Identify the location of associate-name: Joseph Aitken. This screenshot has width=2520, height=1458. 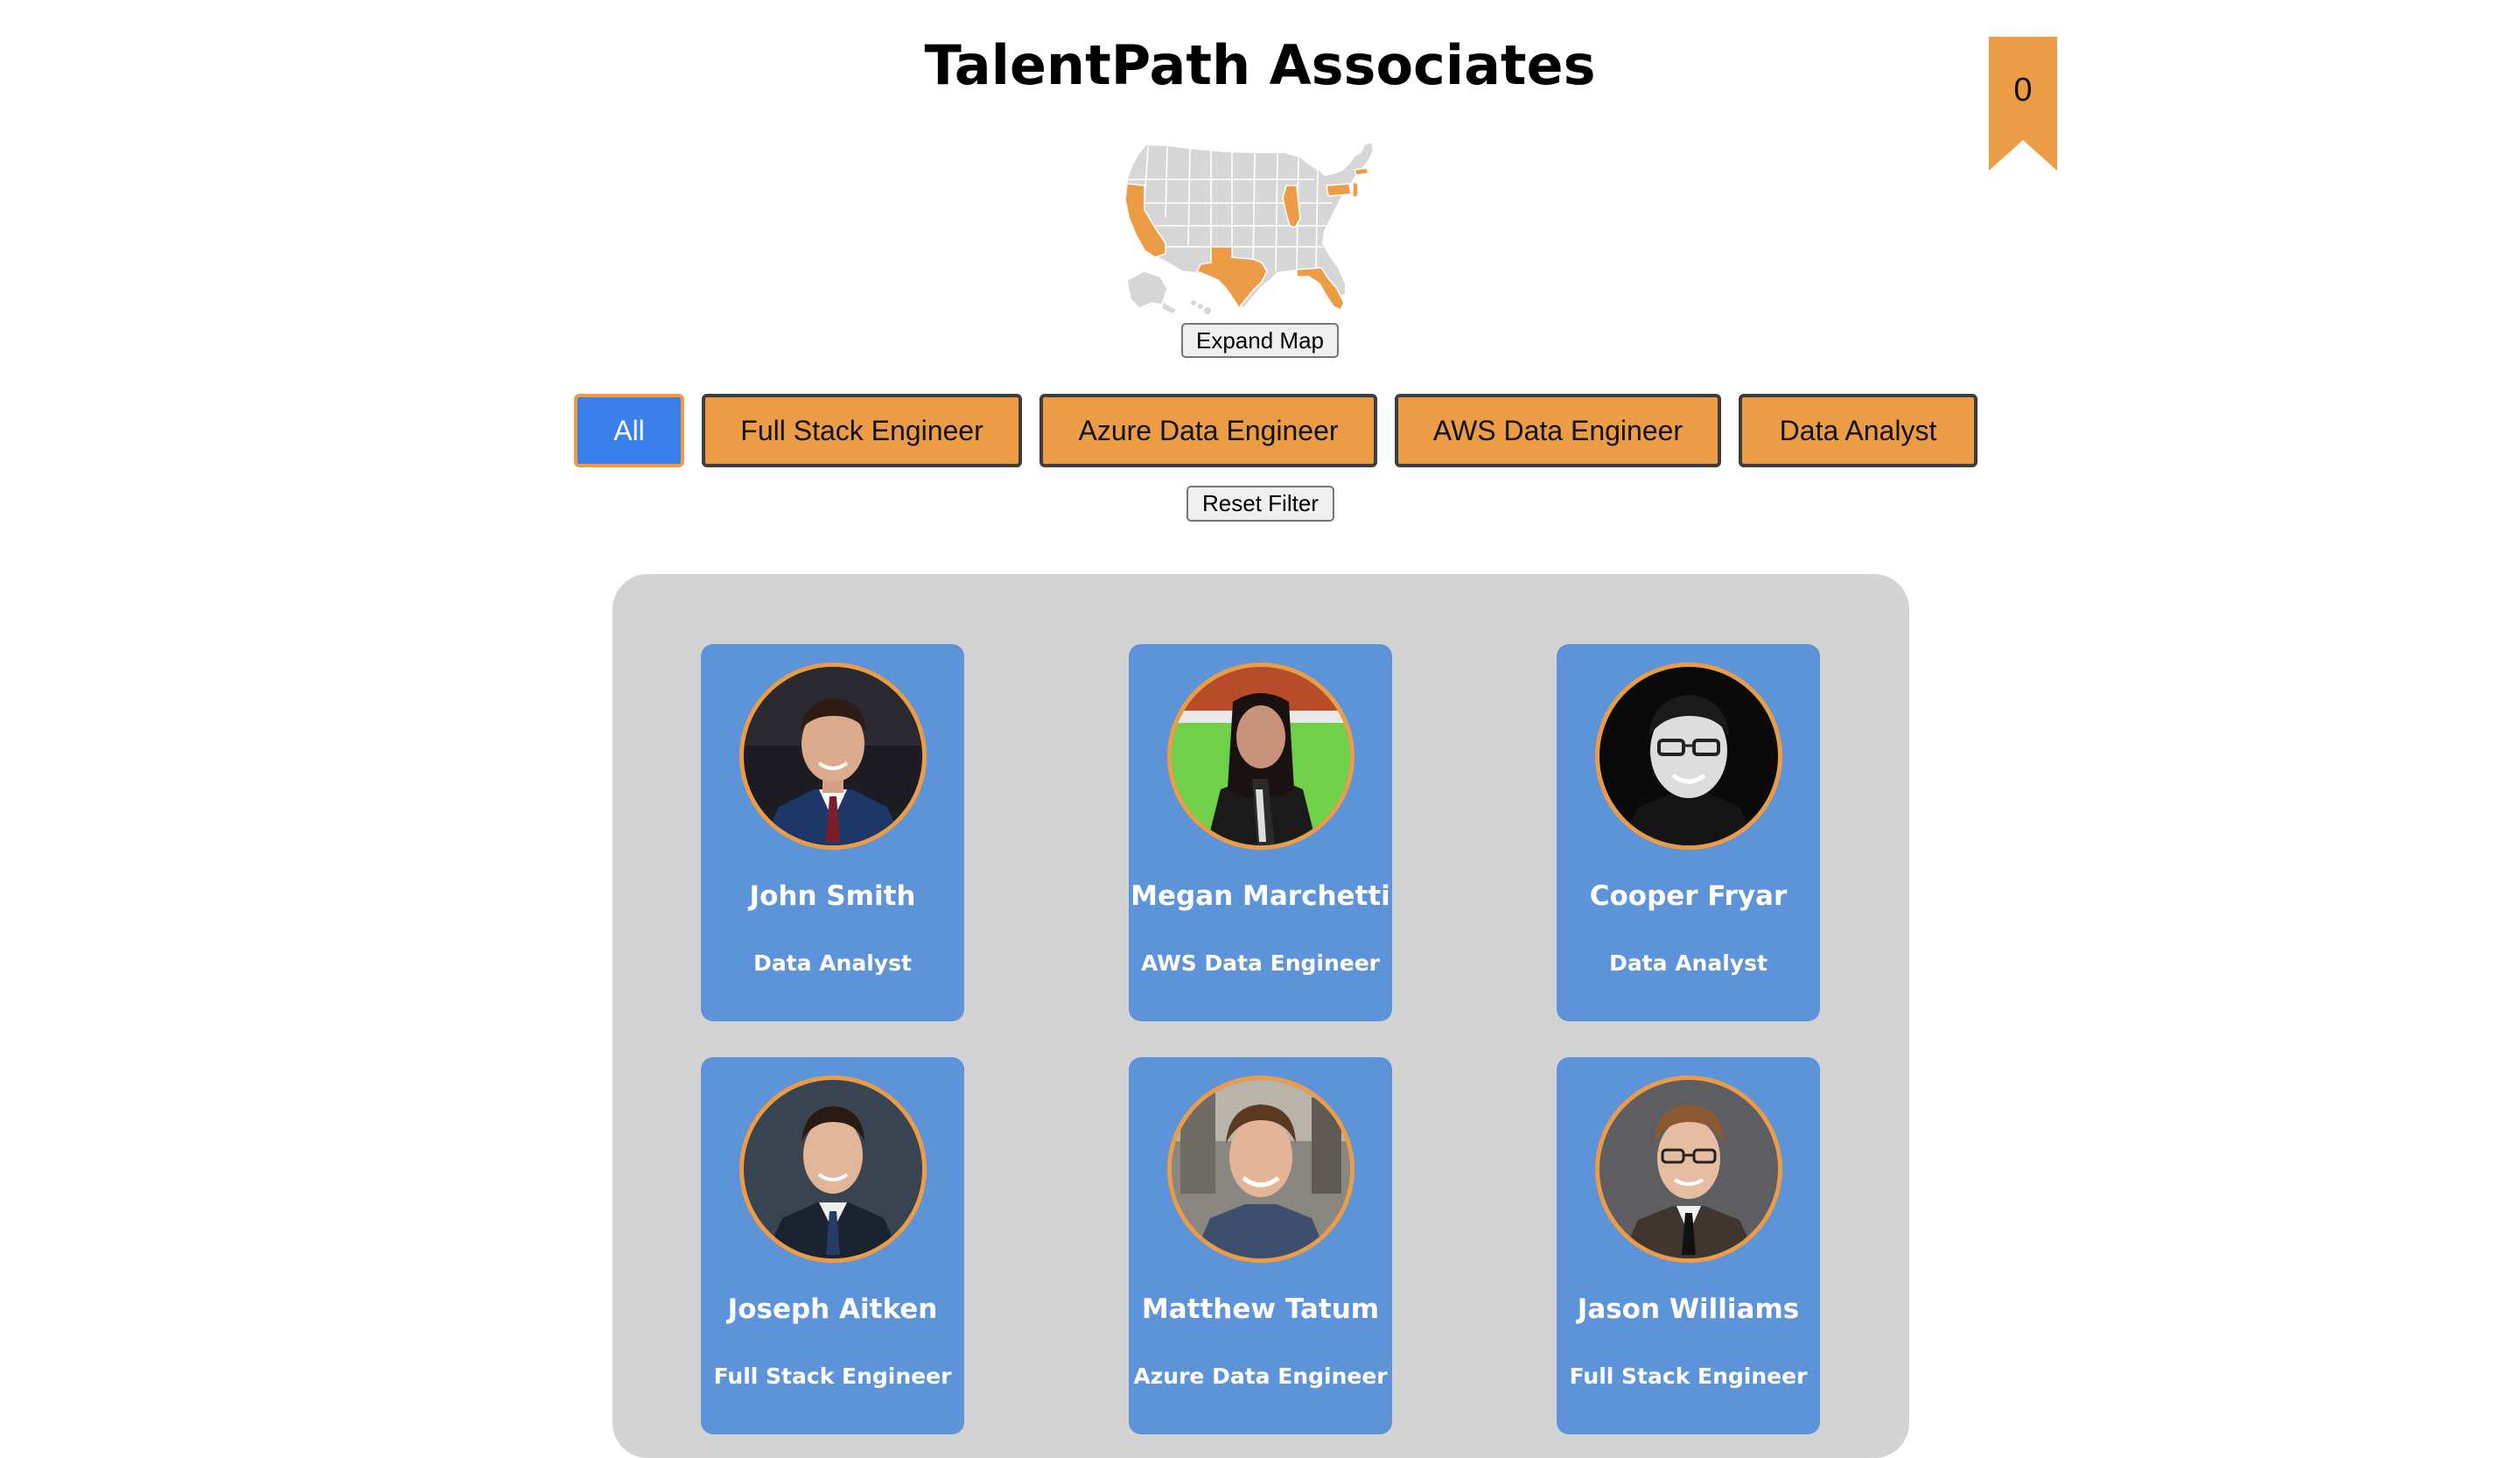
(832, 1309).